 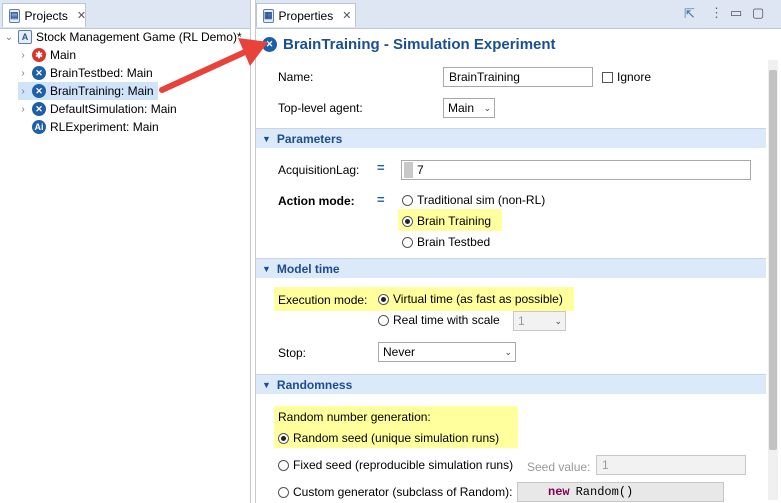 What do you see at coordinates (354, 417) in the screenshot?
I see `rng-label: Random number generation:` at bounding box center [354, 417].